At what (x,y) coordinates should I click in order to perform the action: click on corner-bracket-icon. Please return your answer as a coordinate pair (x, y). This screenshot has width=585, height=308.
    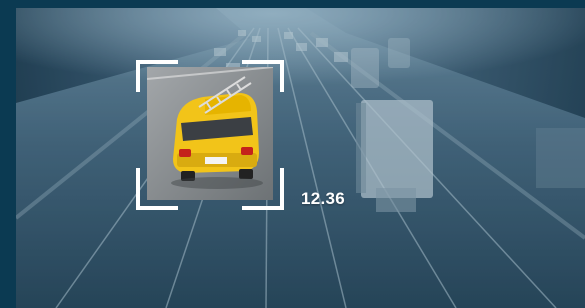
    Looking at the image, I should click on (210, 135).